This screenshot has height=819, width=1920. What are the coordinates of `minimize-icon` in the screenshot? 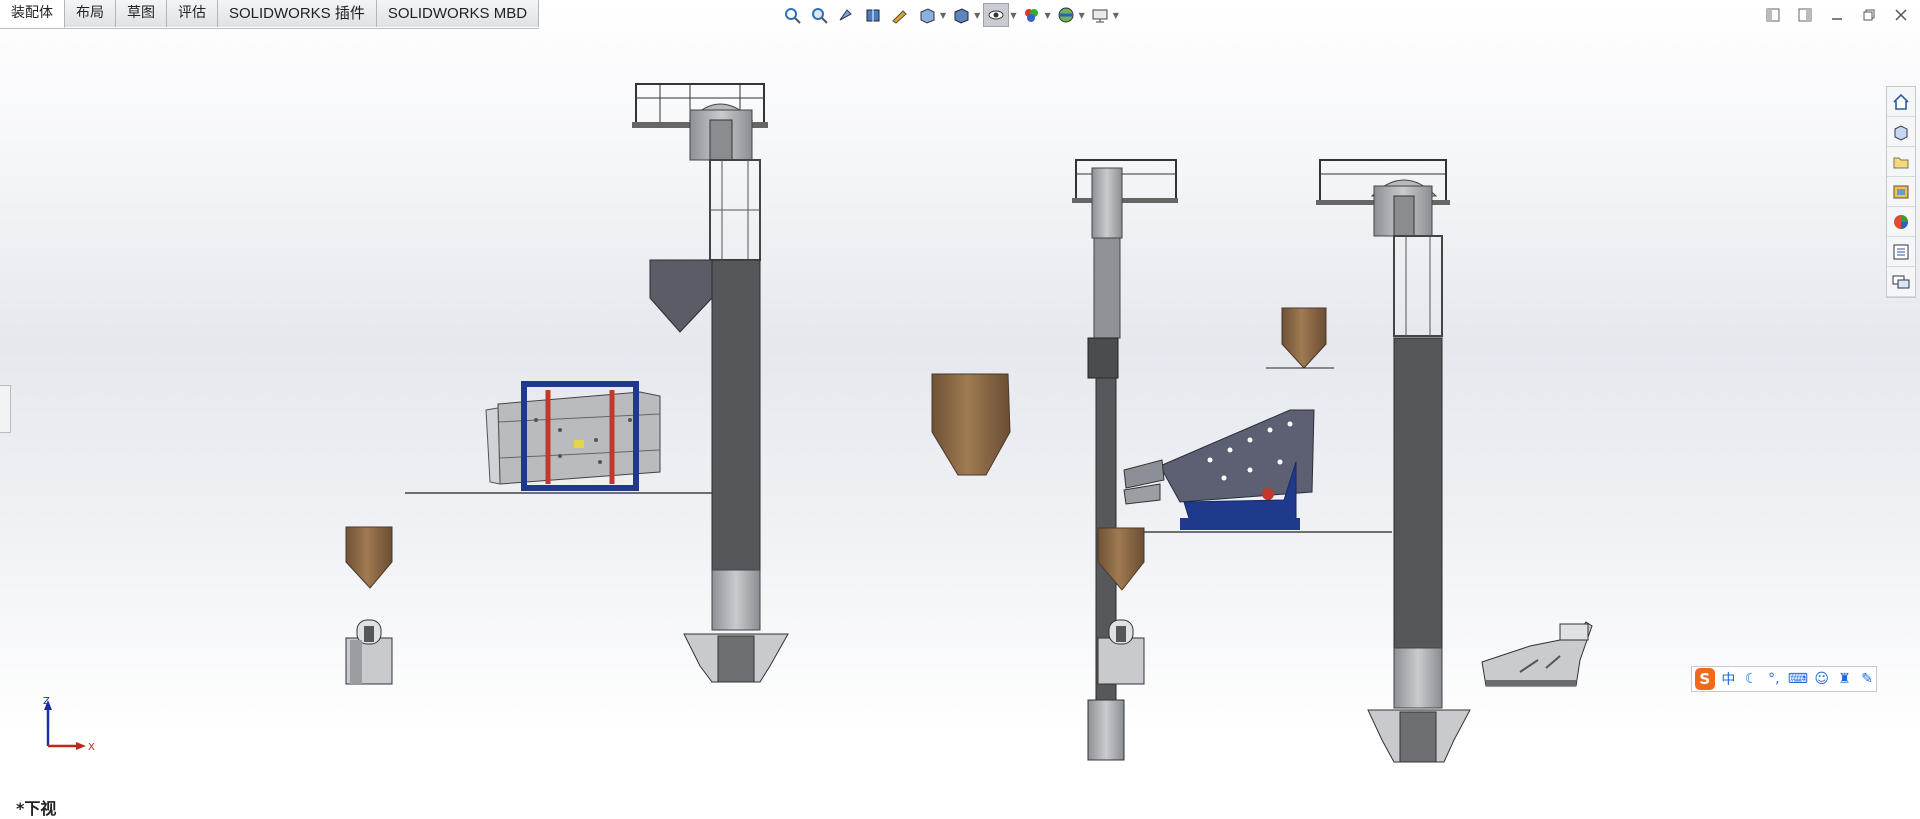 It's located at (1837, 15).